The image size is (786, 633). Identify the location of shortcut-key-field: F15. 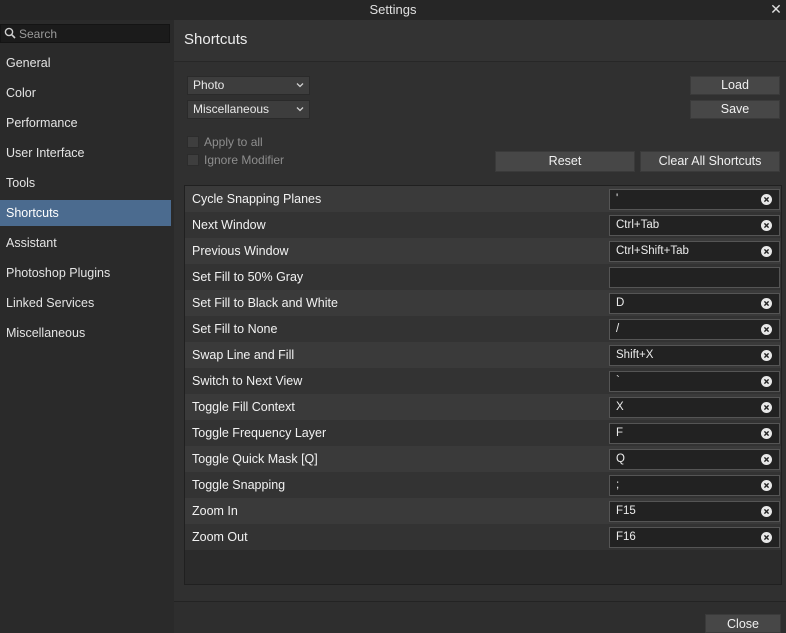
(694, 511).